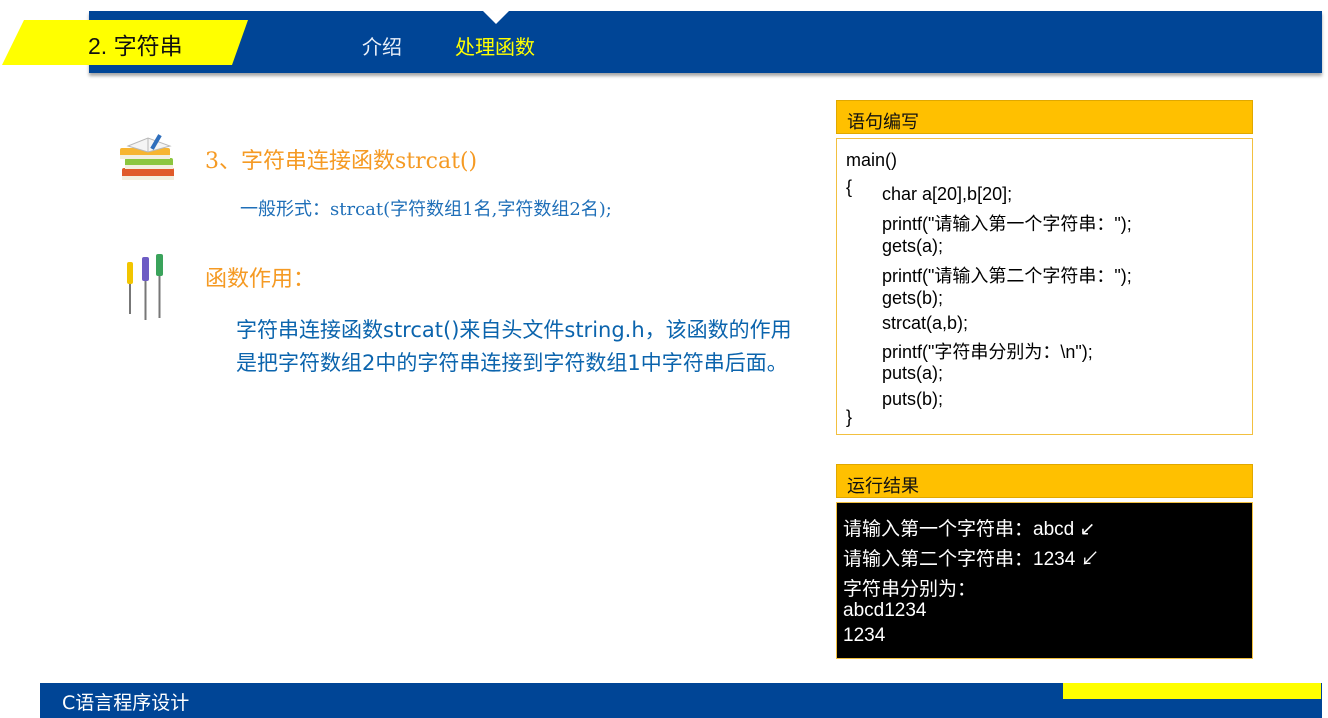 The image size is (1328, 718). What do you see at coordinates (969, 529) in the screenshot?
I see `result-line: 请输入第一个字符串：abcd ↙` at bounding box center [969, 529].